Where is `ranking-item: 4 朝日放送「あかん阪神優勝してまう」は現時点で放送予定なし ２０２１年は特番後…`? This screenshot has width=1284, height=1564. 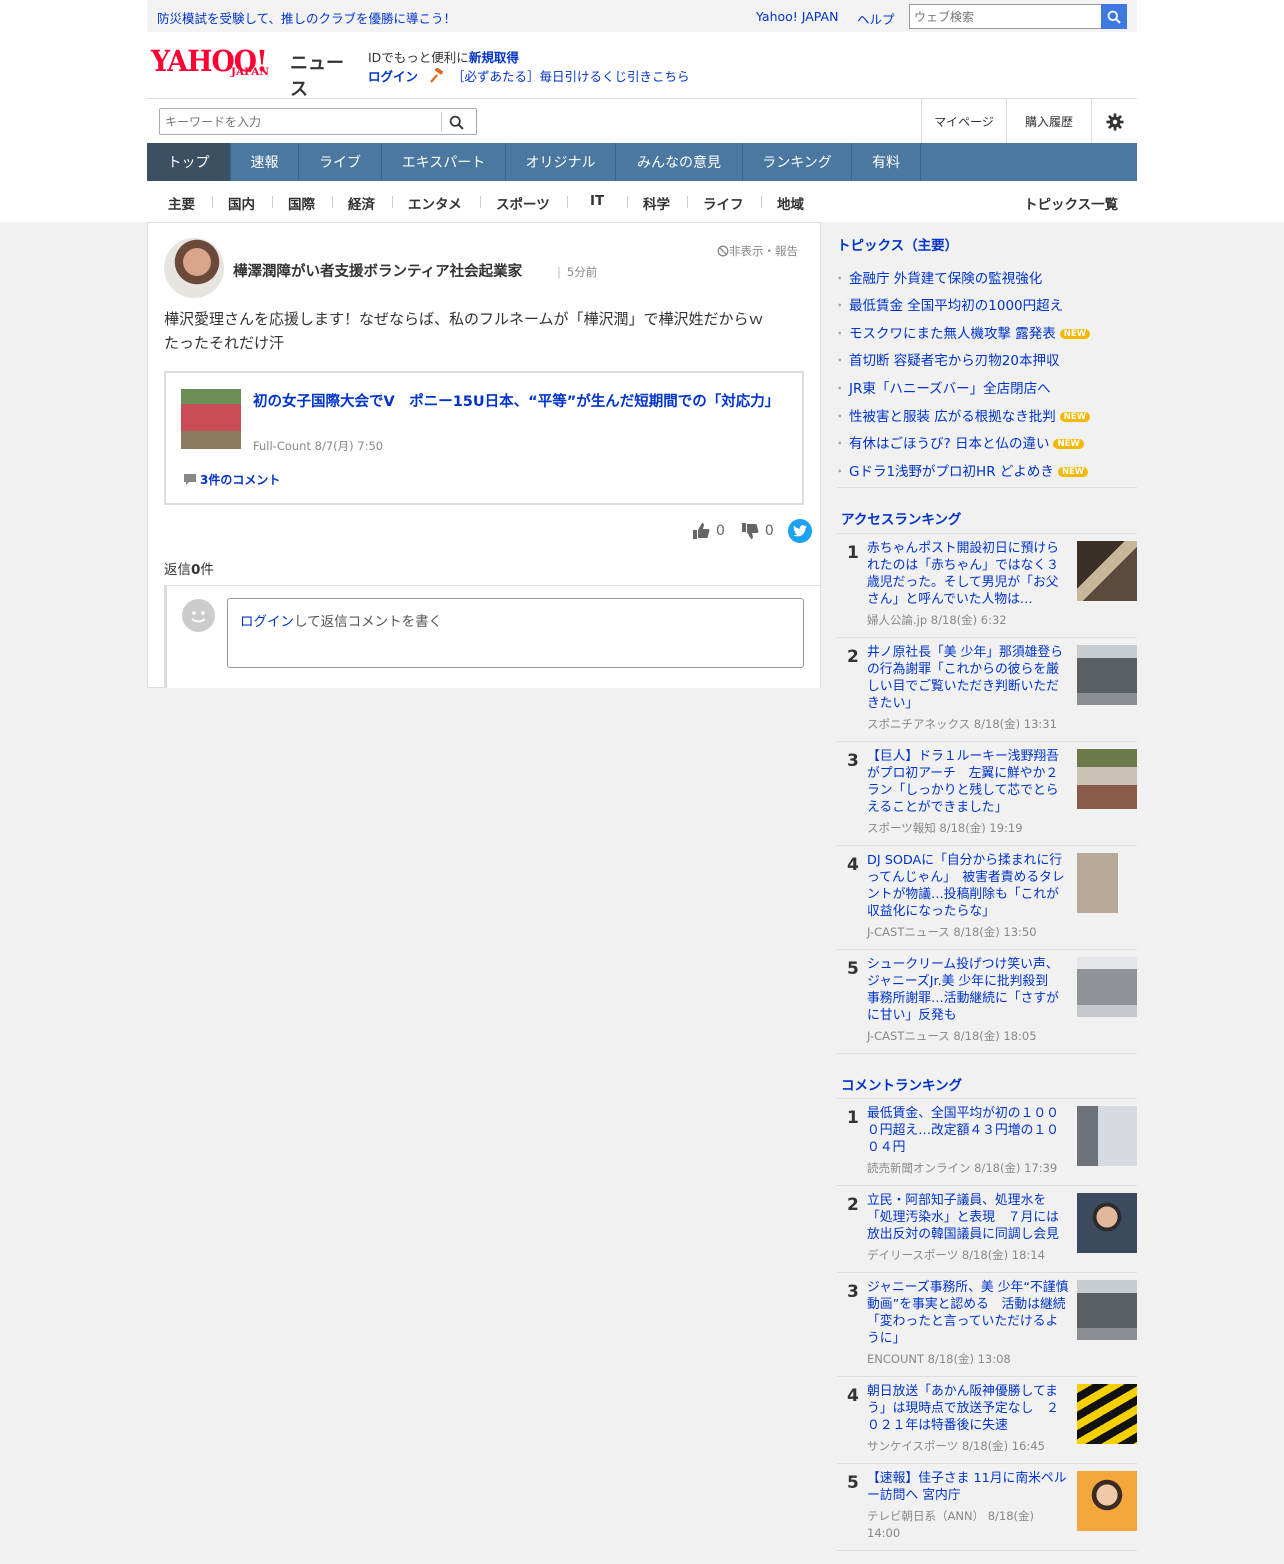 ranking-item: 4 朝日放送「あかん阪神優勝してまう」は現時点で放送予定なし ２０２１年は特番後… is located at coordinates (987, 1420).